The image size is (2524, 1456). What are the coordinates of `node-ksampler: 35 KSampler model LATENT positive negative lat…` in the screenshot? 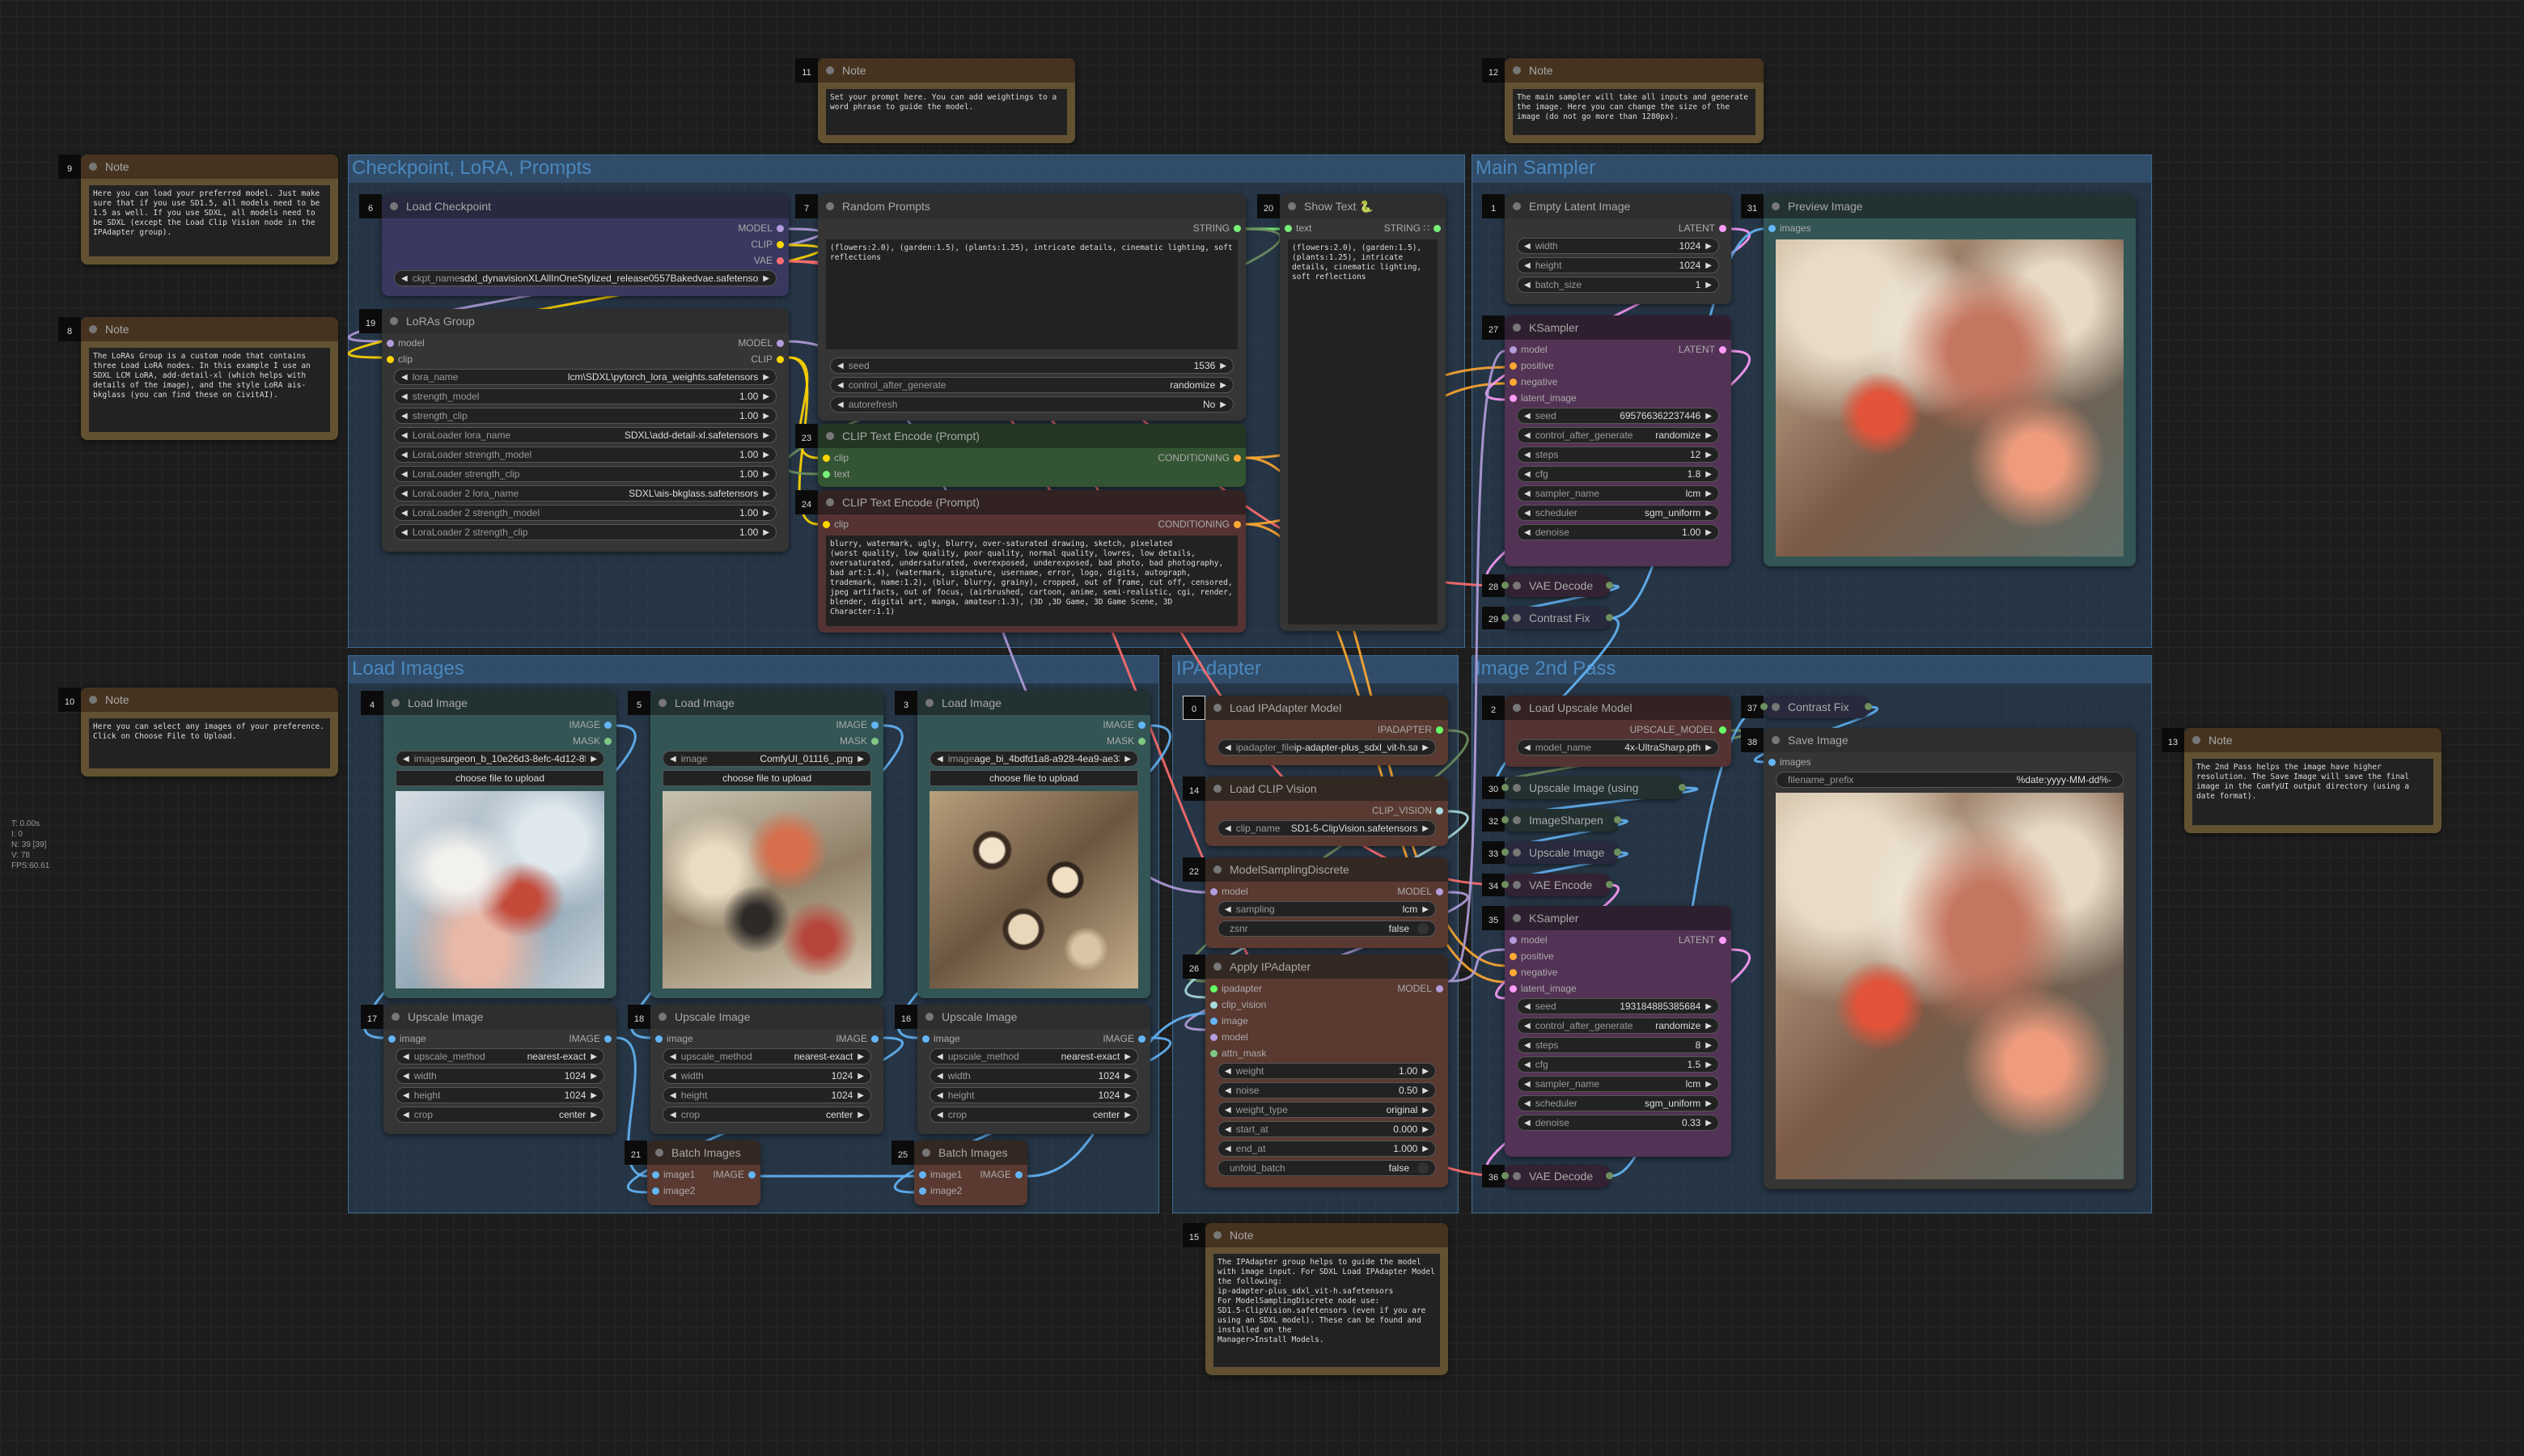 It's located at (1606, 1031).